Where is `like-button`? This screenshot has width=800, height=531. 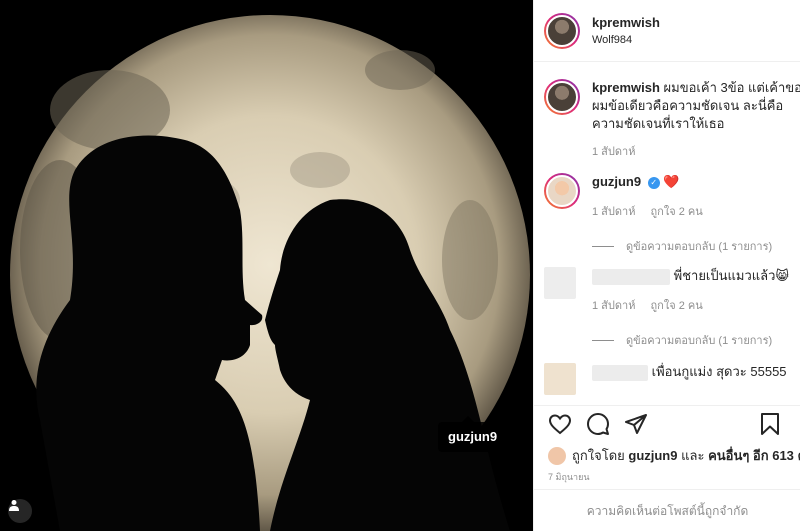 like-button is located at coordinates (560, 424).